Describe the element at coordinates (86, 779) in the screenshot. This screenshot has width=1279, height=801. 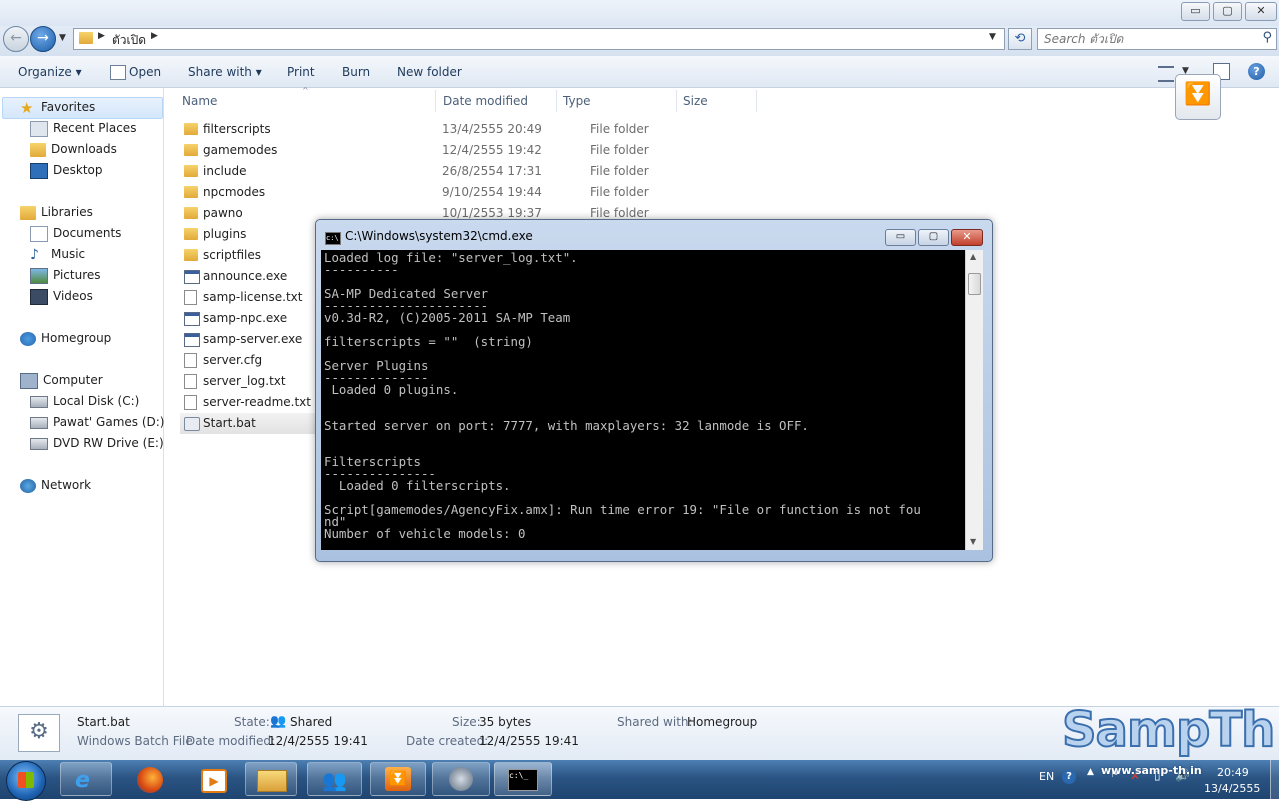
I see `taskbar-internet-explorer: e` at that location.